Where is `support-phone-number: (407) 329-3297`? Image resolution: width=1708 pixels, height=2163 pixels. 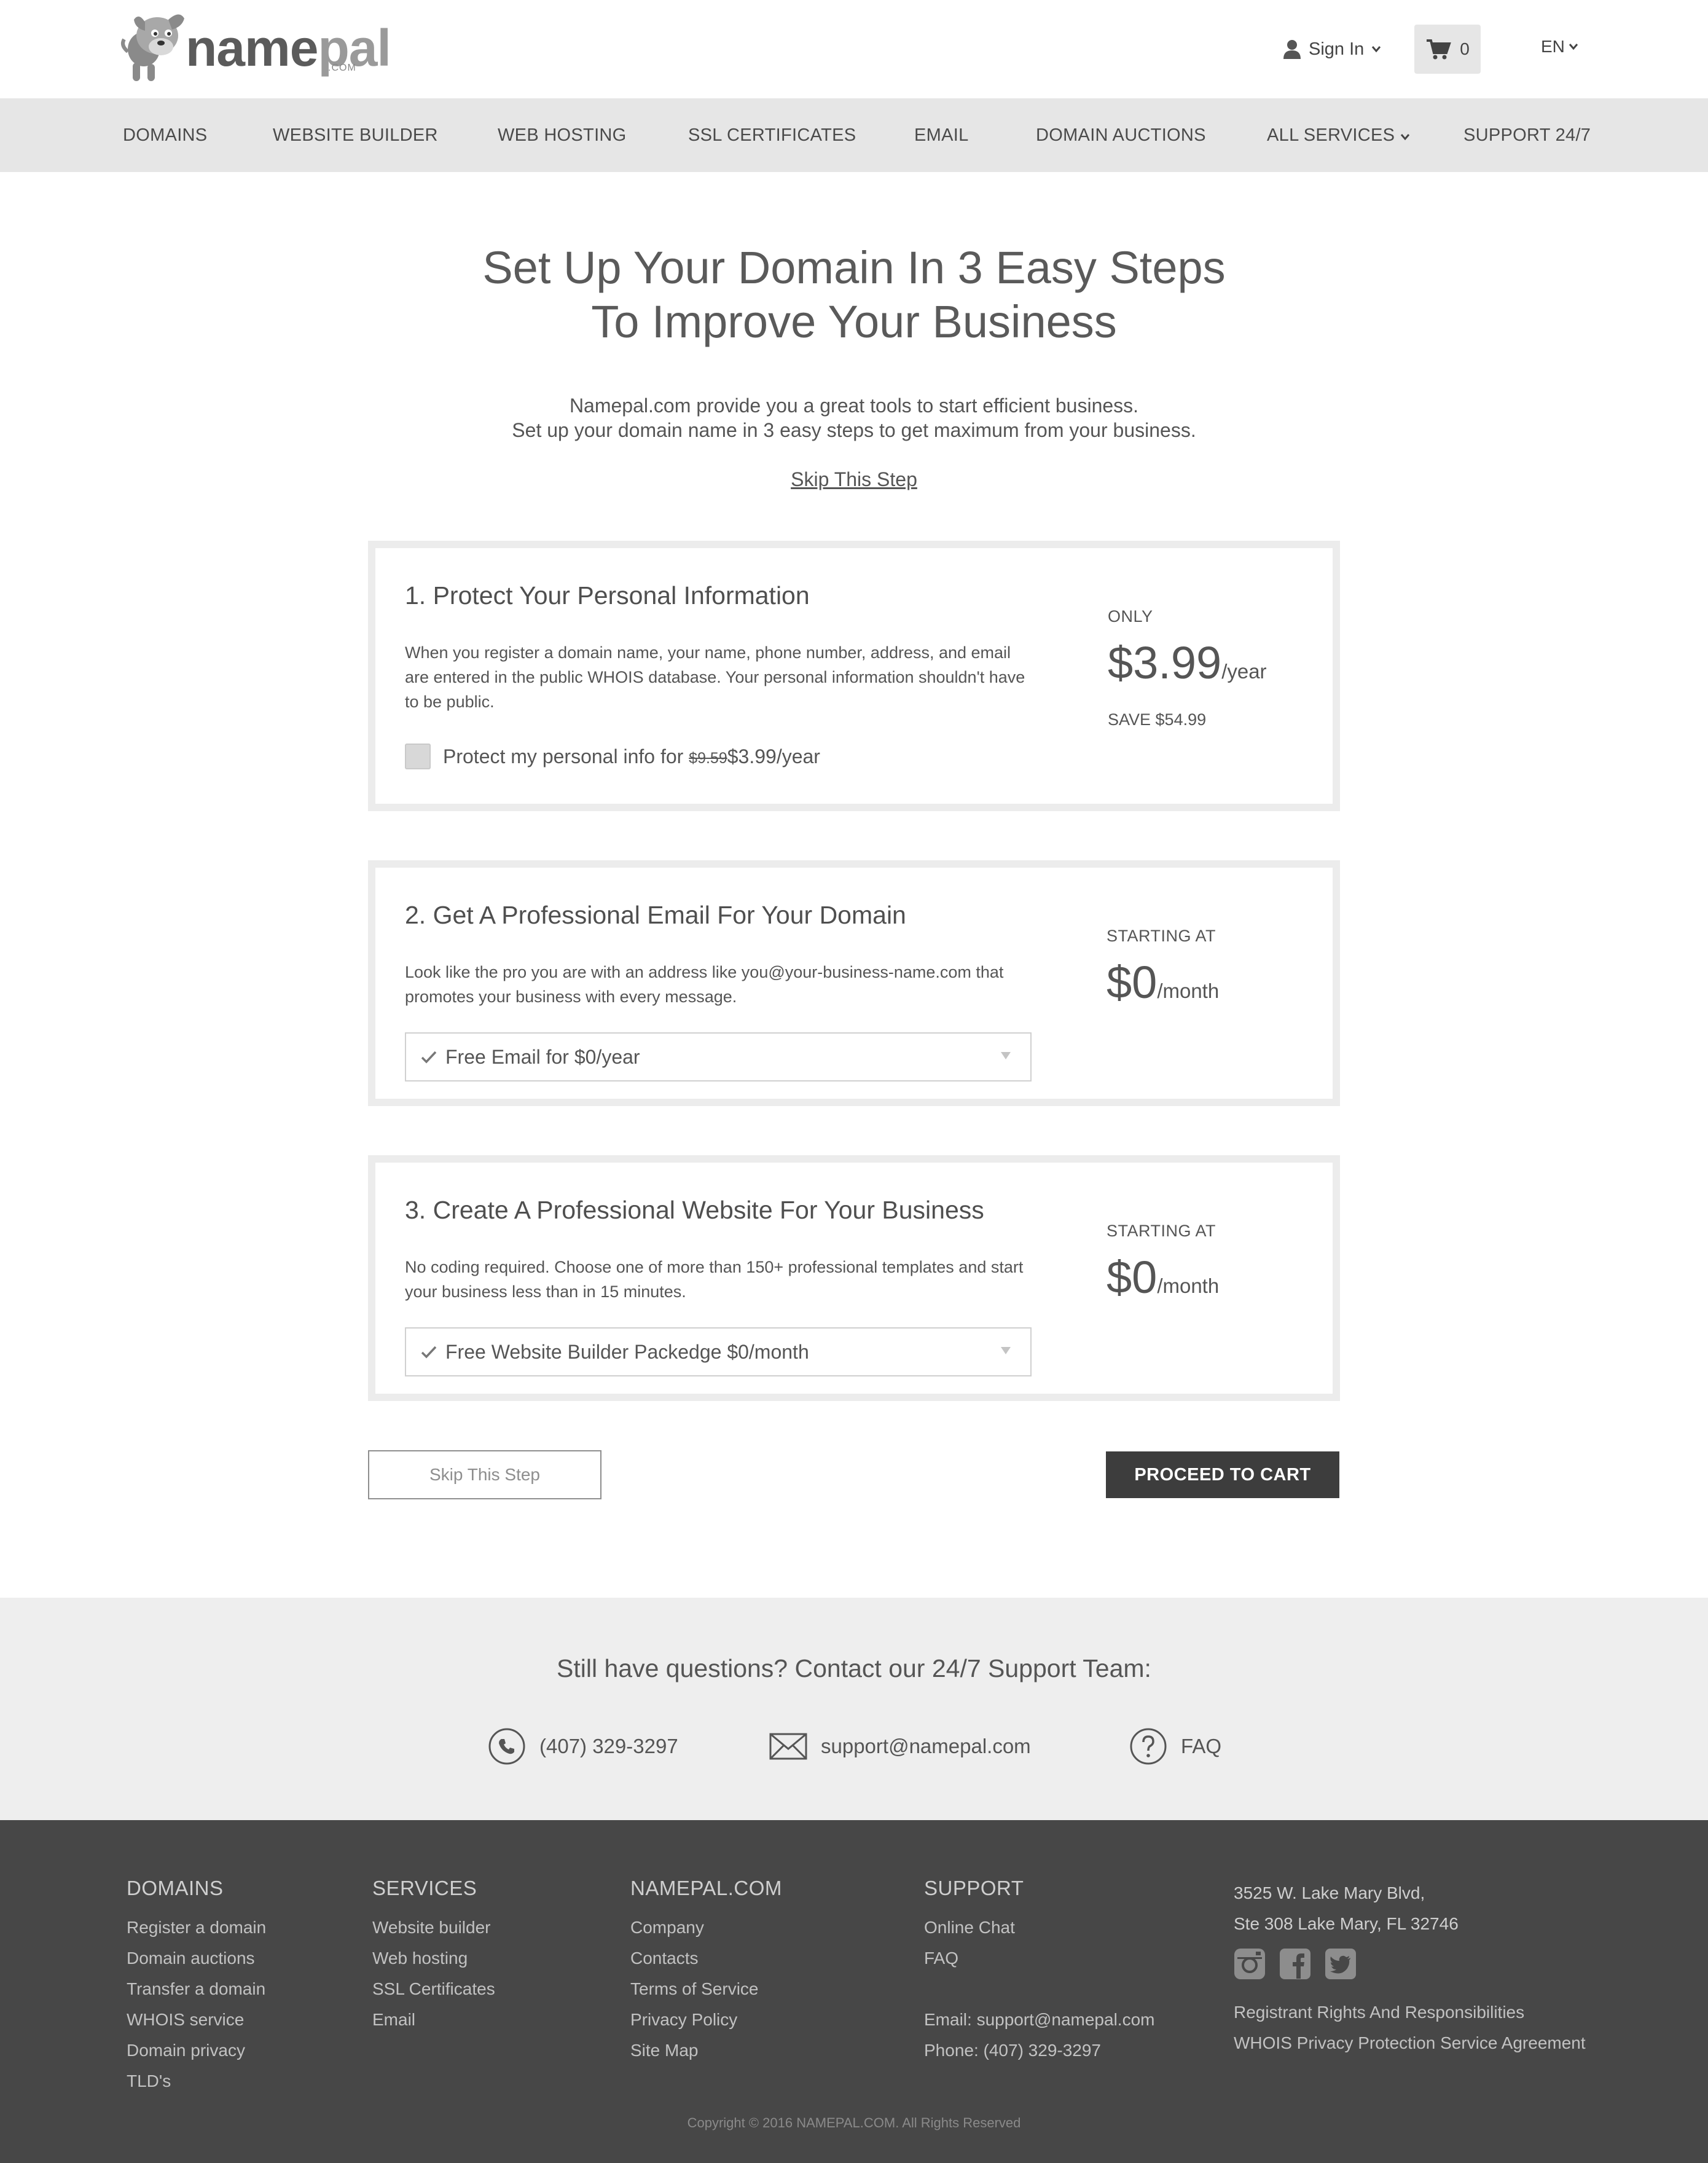 support-phone-number: (407) 329-3297 is located at coordinates (608, 1746).